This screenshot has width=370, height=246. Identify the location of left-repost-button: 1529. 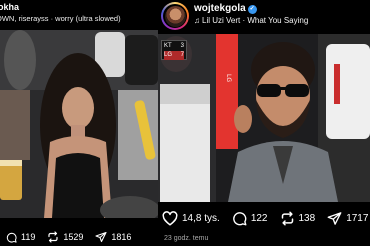
(65, 237).